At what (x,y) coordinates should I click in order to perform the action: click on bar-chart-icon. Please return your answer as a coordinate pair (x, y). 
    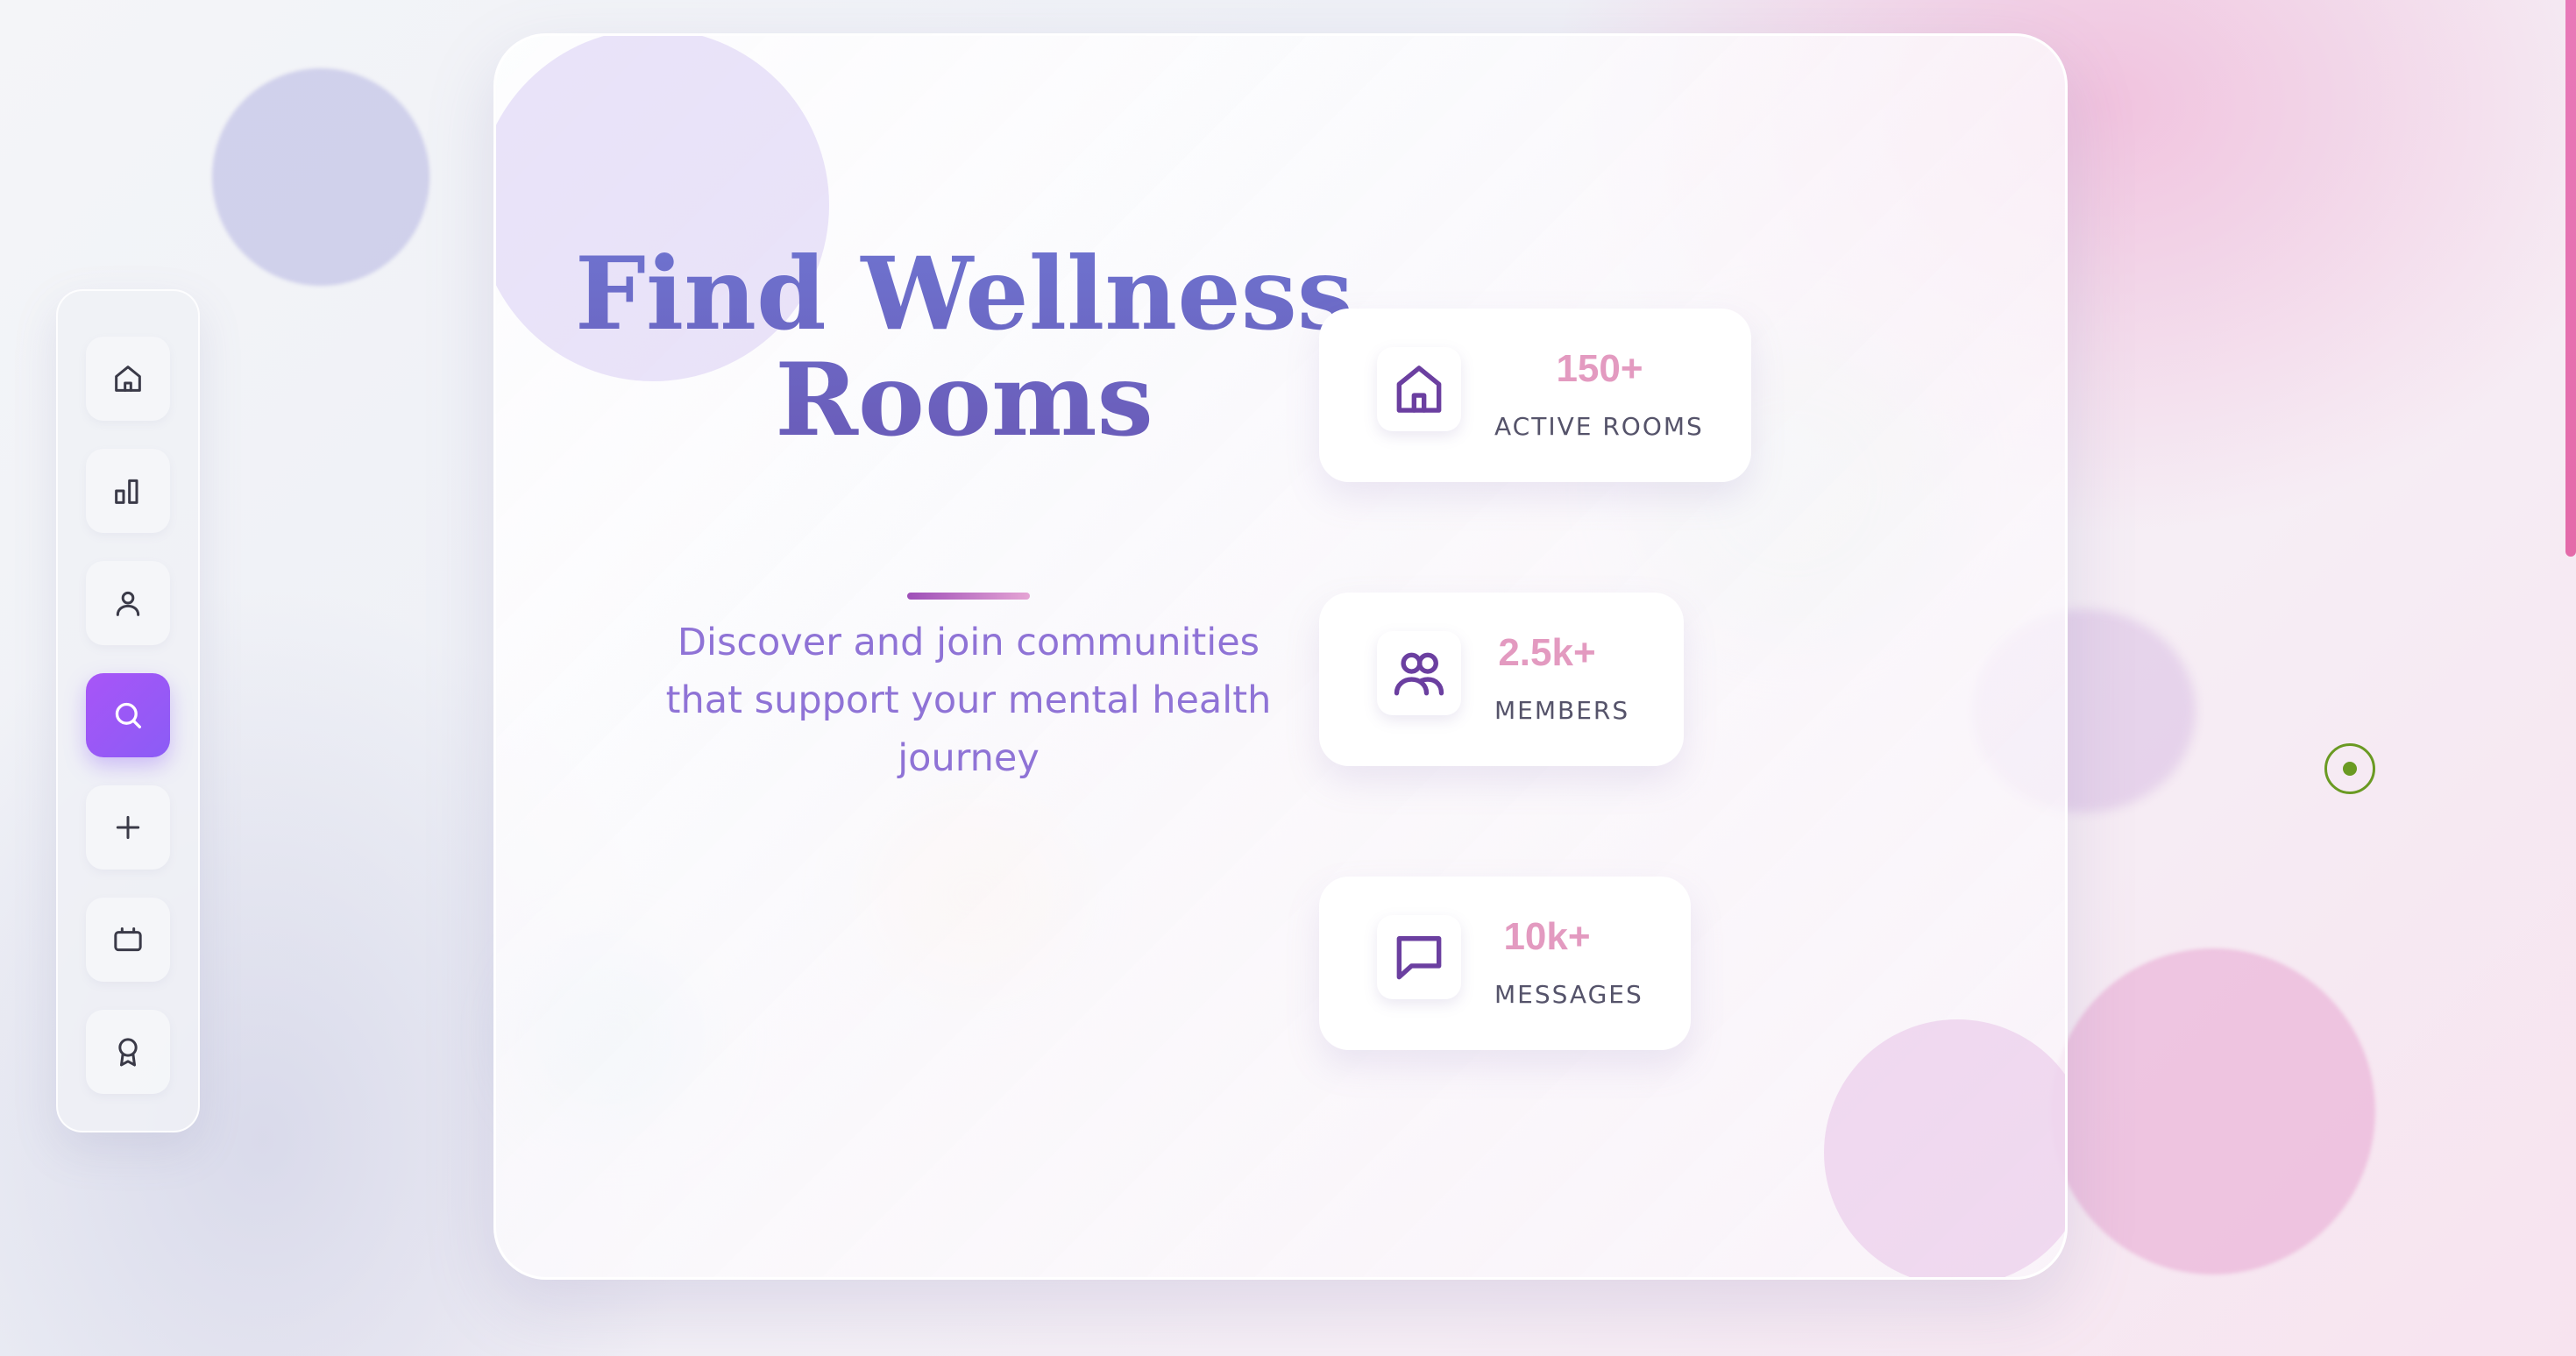
    Looking at the image, I should click on (126, 491).